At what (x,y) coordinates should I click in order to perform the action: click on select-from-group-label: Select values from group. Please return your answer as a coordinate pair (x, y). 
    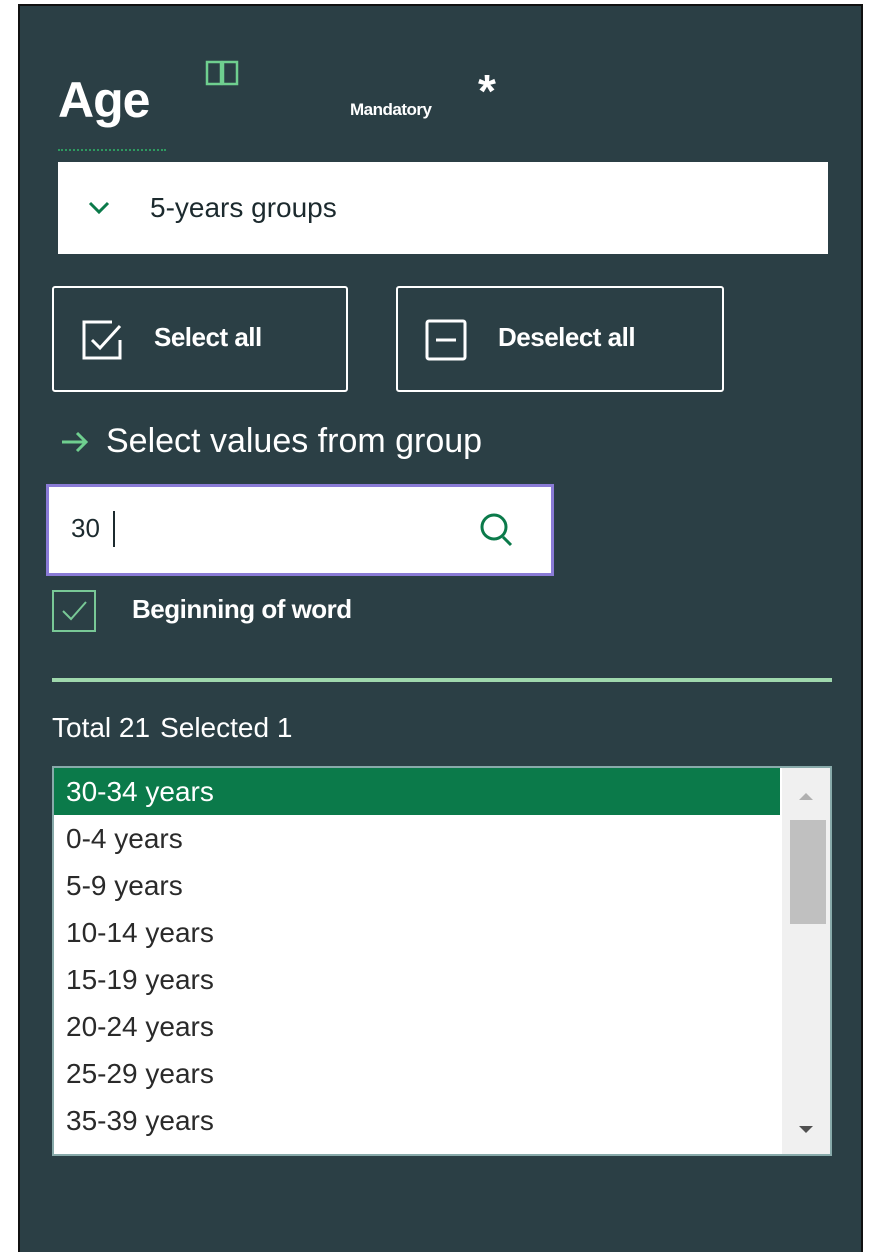
    Looking at the image, I should click on (294, 441).